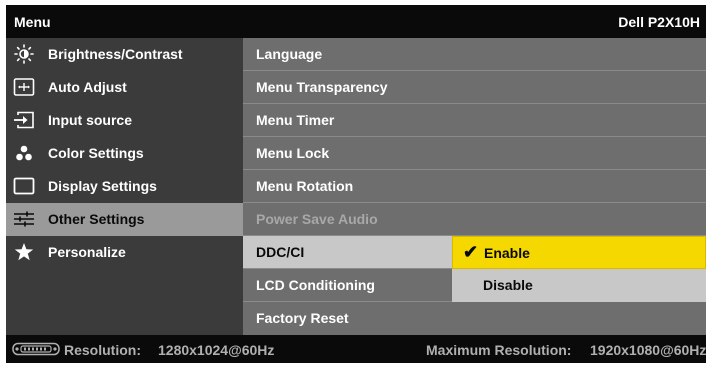 The height and width of the screenshot is (369, 711). I want to click on input-source-icon, so click(24, 120).